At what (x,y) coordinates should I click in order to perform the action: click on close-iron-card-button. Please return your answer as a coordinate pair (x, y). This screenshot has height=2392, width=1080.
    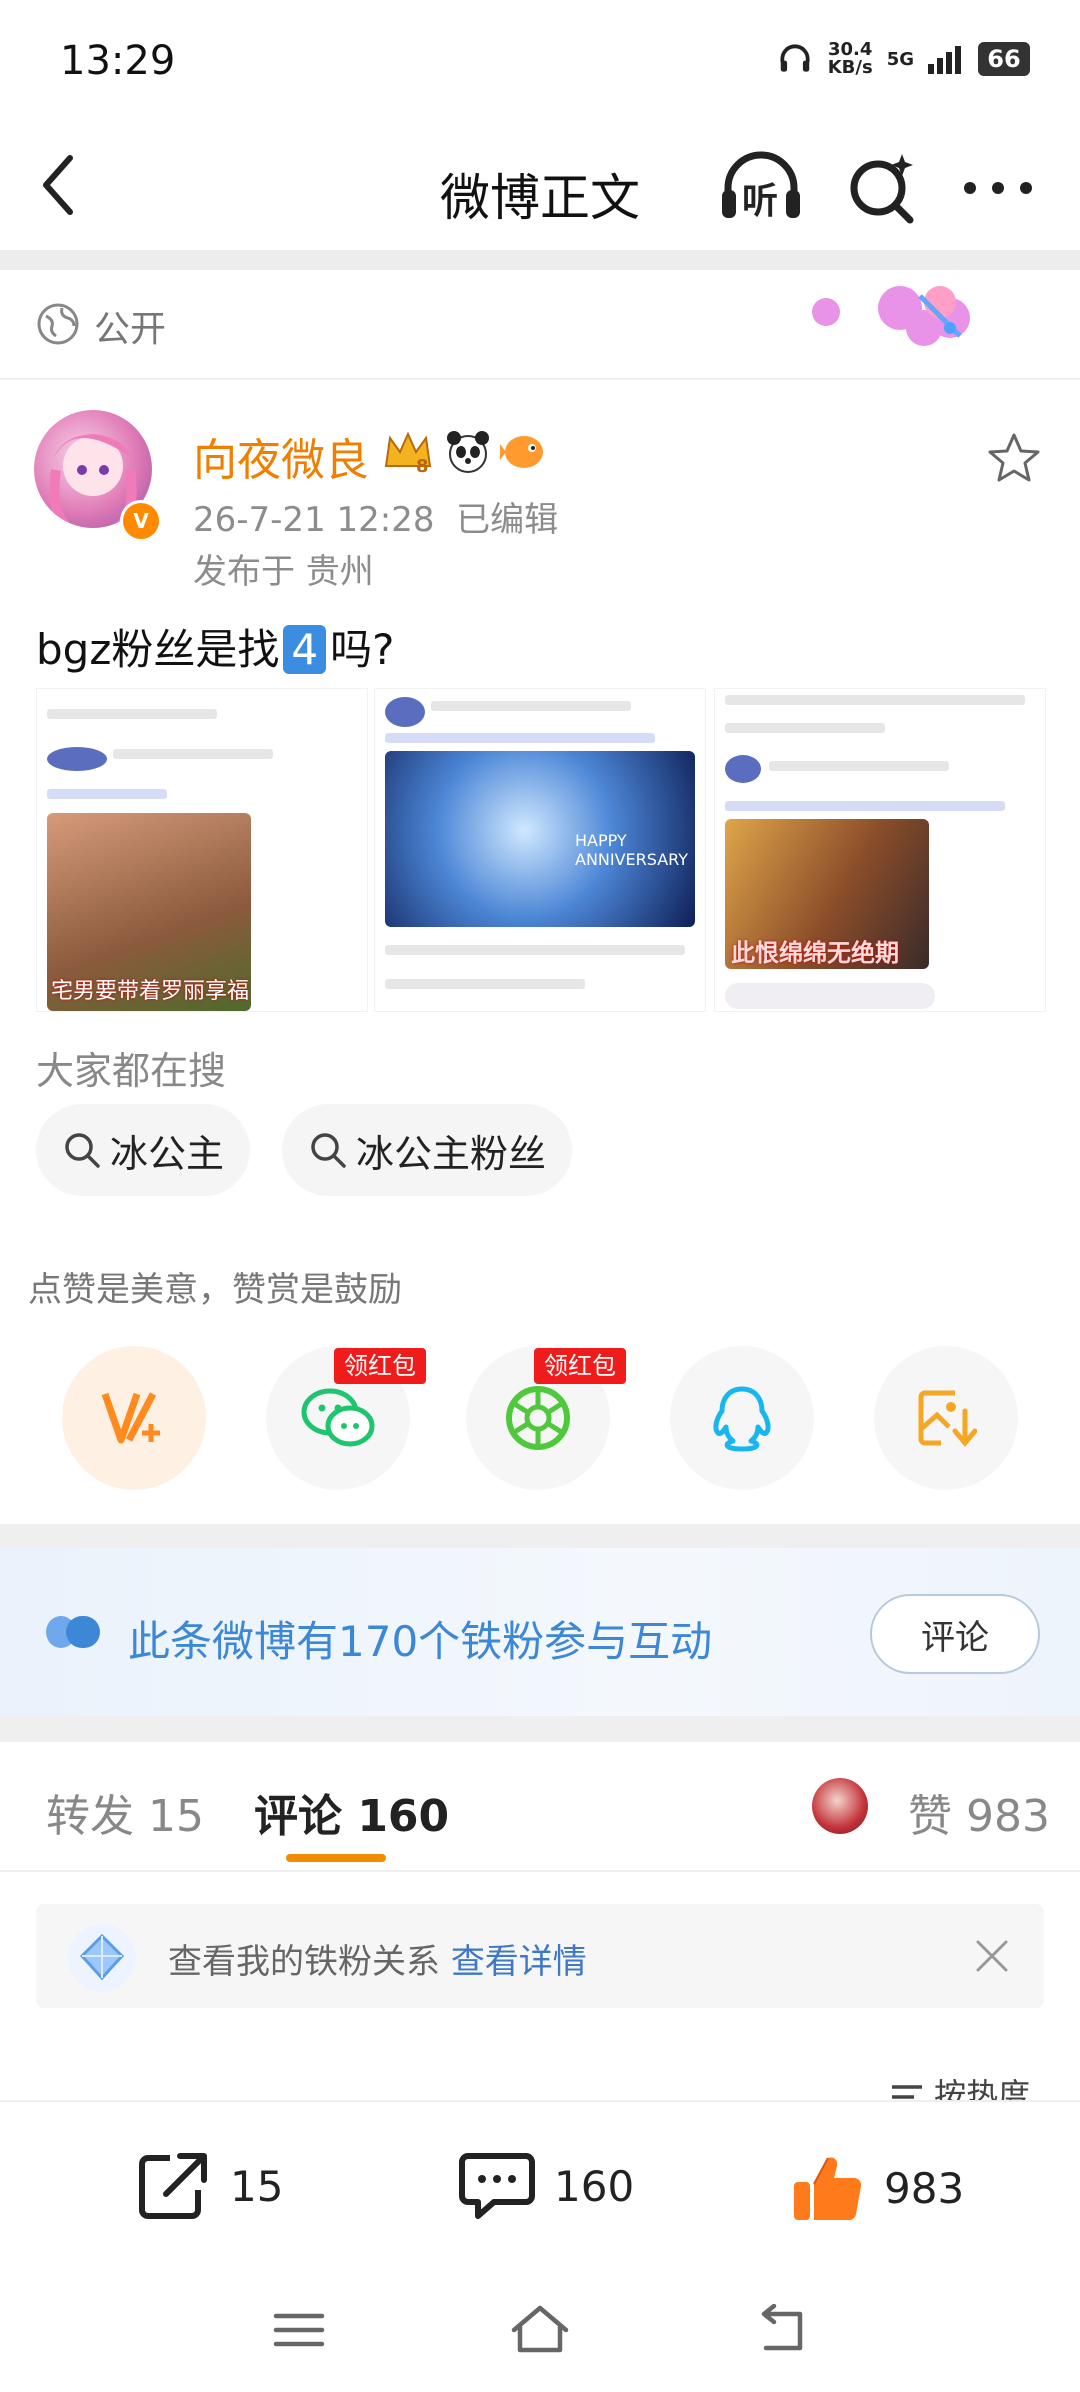
    Looking at the image, I should click on (992, 1956).